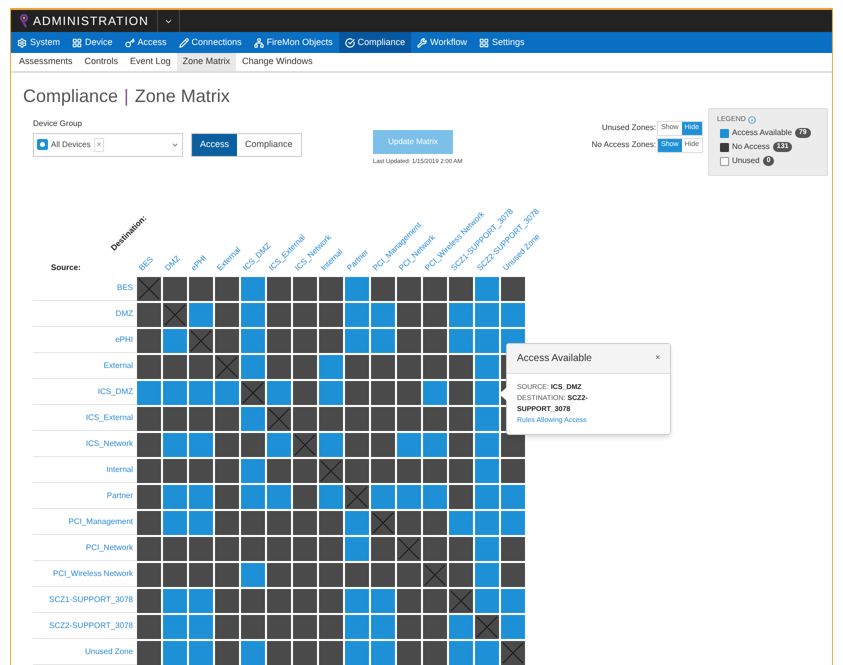  Describe the element at coordinates (70, 96) in the screenshot. I see `page-section-title: Compliance` at that location.